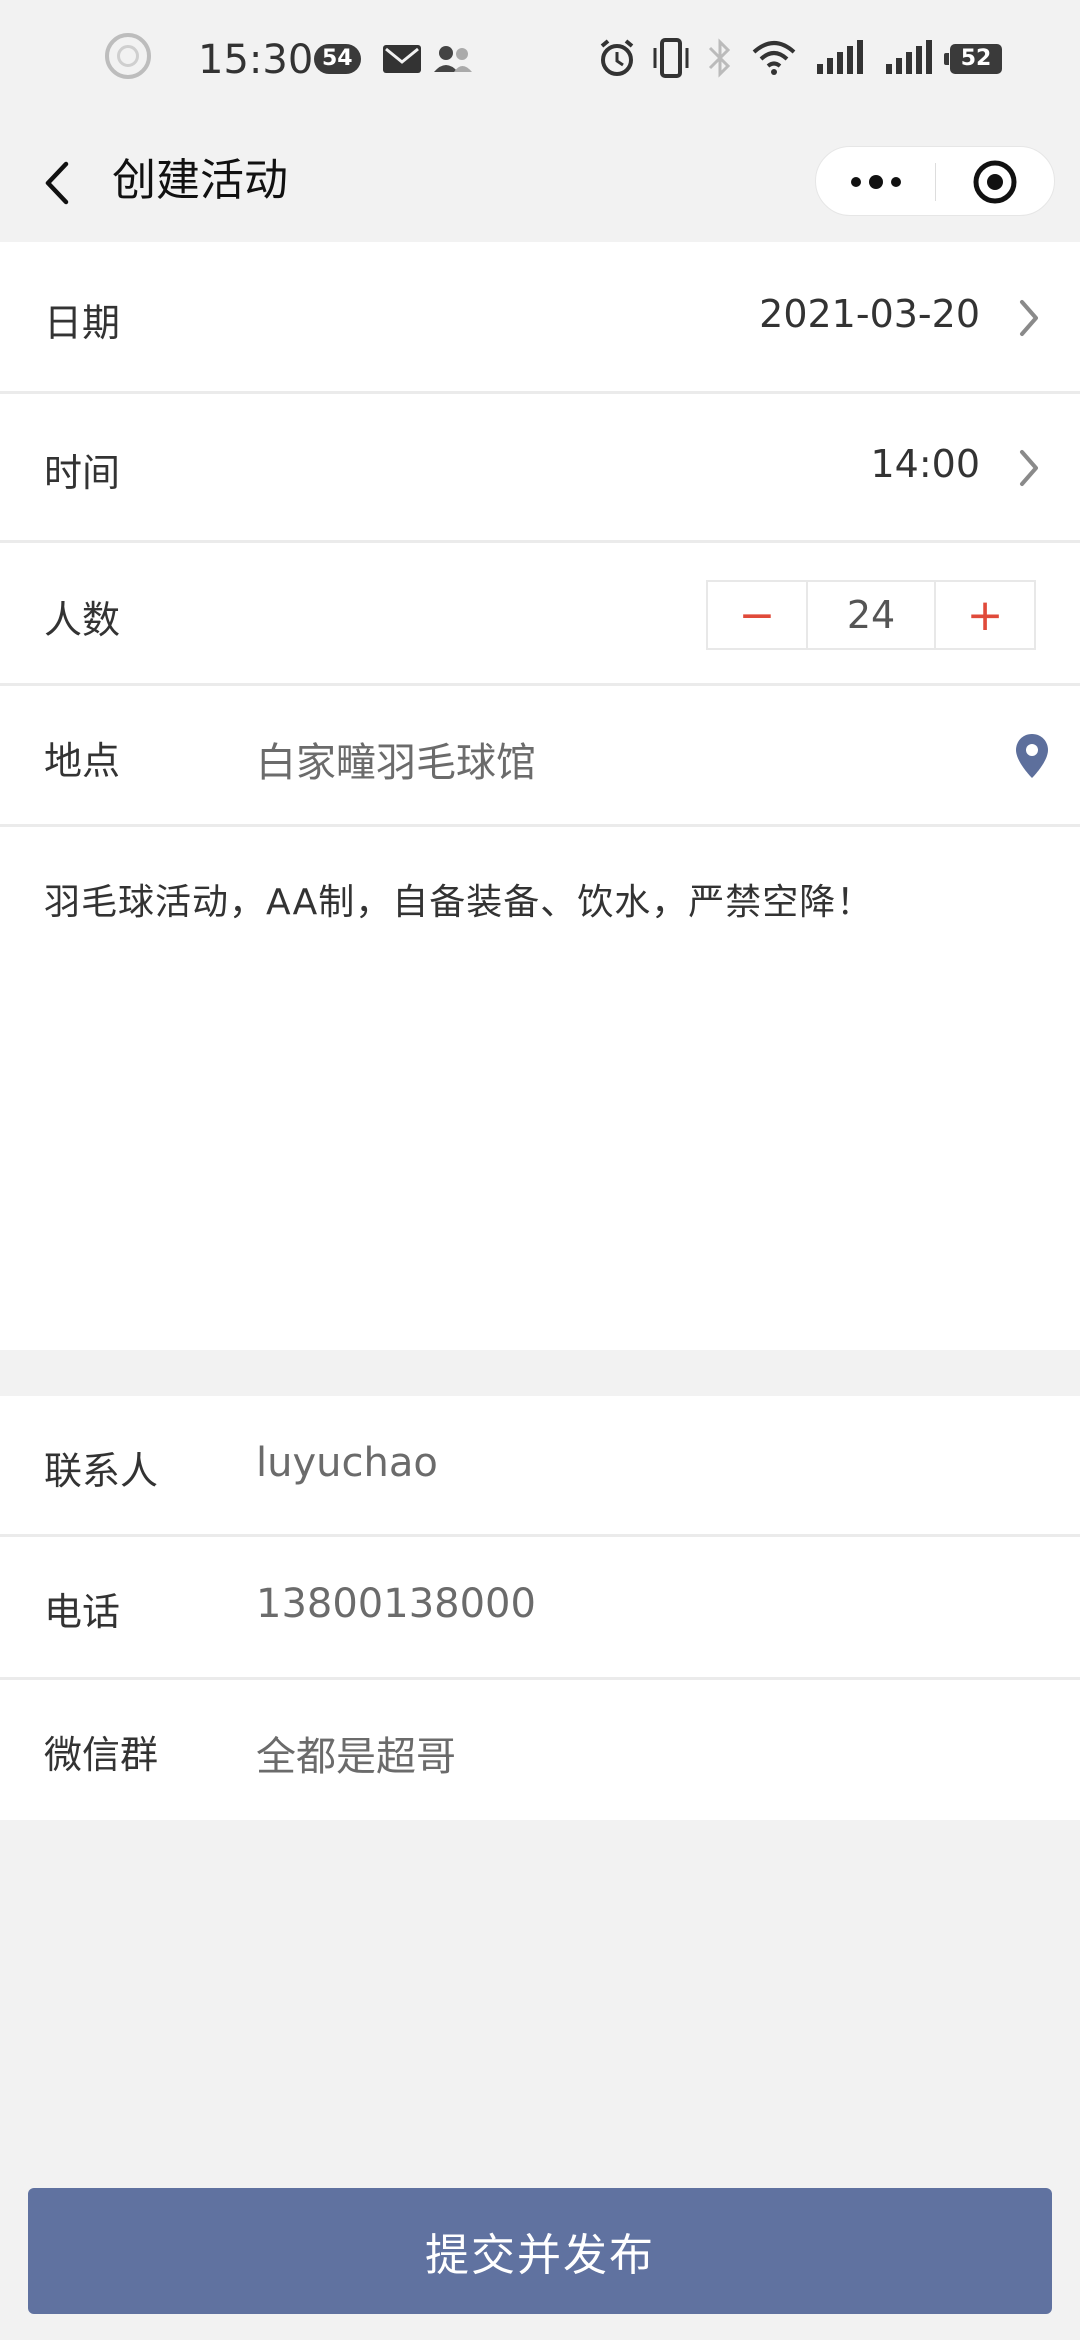 This screenshot has width=1080, height=2340. What do you see at coordinates (82, 323) in the screenshot?
I see `date-label: 日期` at bounding box center [82, 323].